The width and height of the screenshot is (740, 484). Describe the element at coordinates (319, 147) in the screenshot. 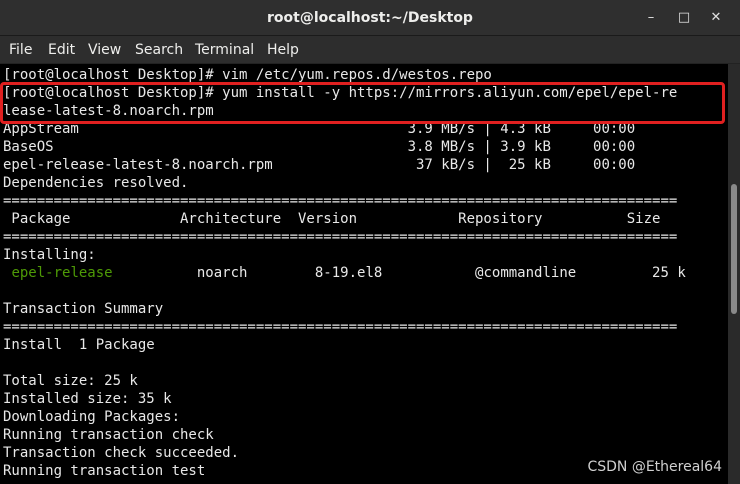

I see `terminal-line: BaseOS 3.8 MB/s | 3.9 kB 00:00` at that location.